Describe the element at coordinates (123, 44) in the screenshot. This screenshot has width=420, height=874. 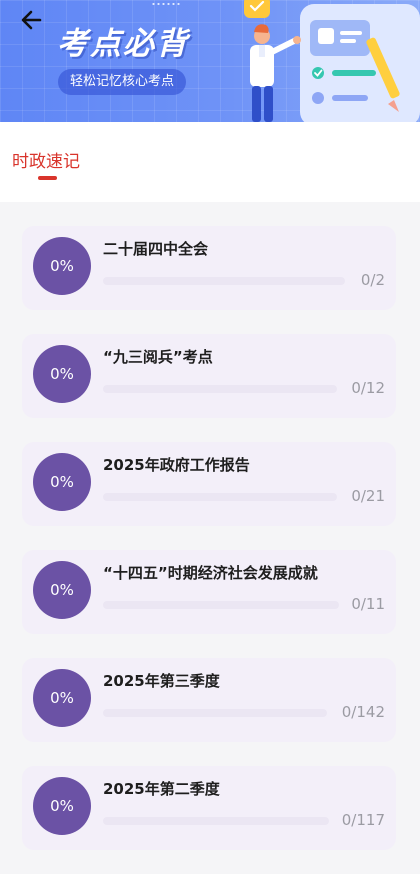
I see `page-title: 考点必背` at that location.